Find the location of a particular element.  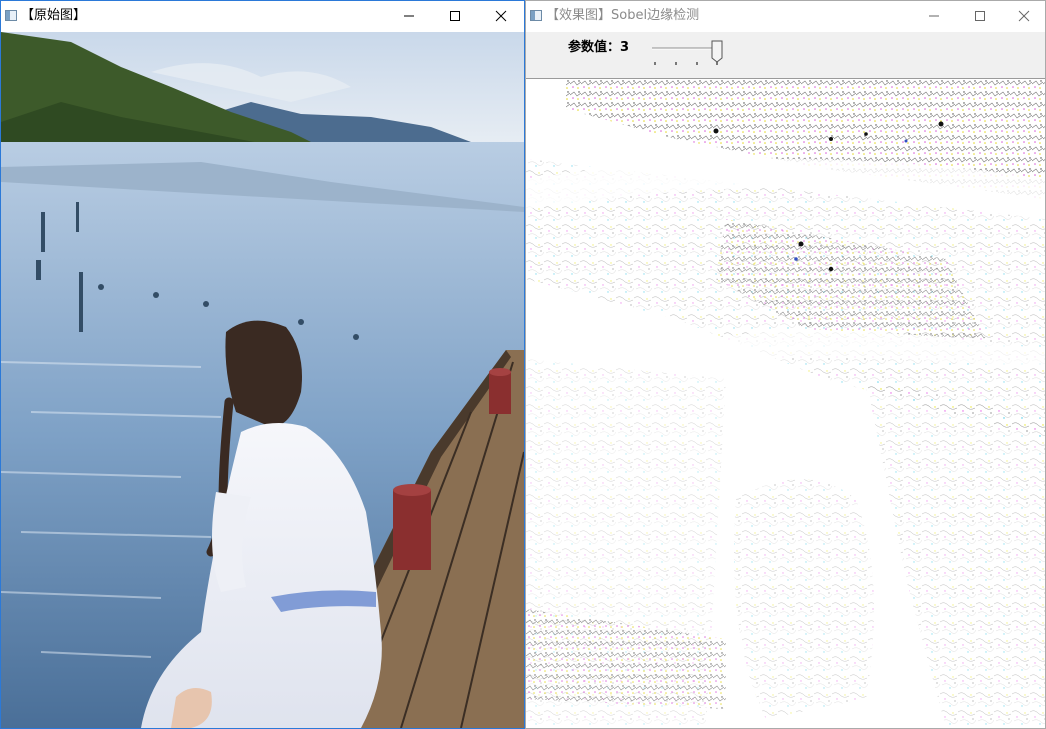

param-value: 3 is located at coordinates (625, 47).